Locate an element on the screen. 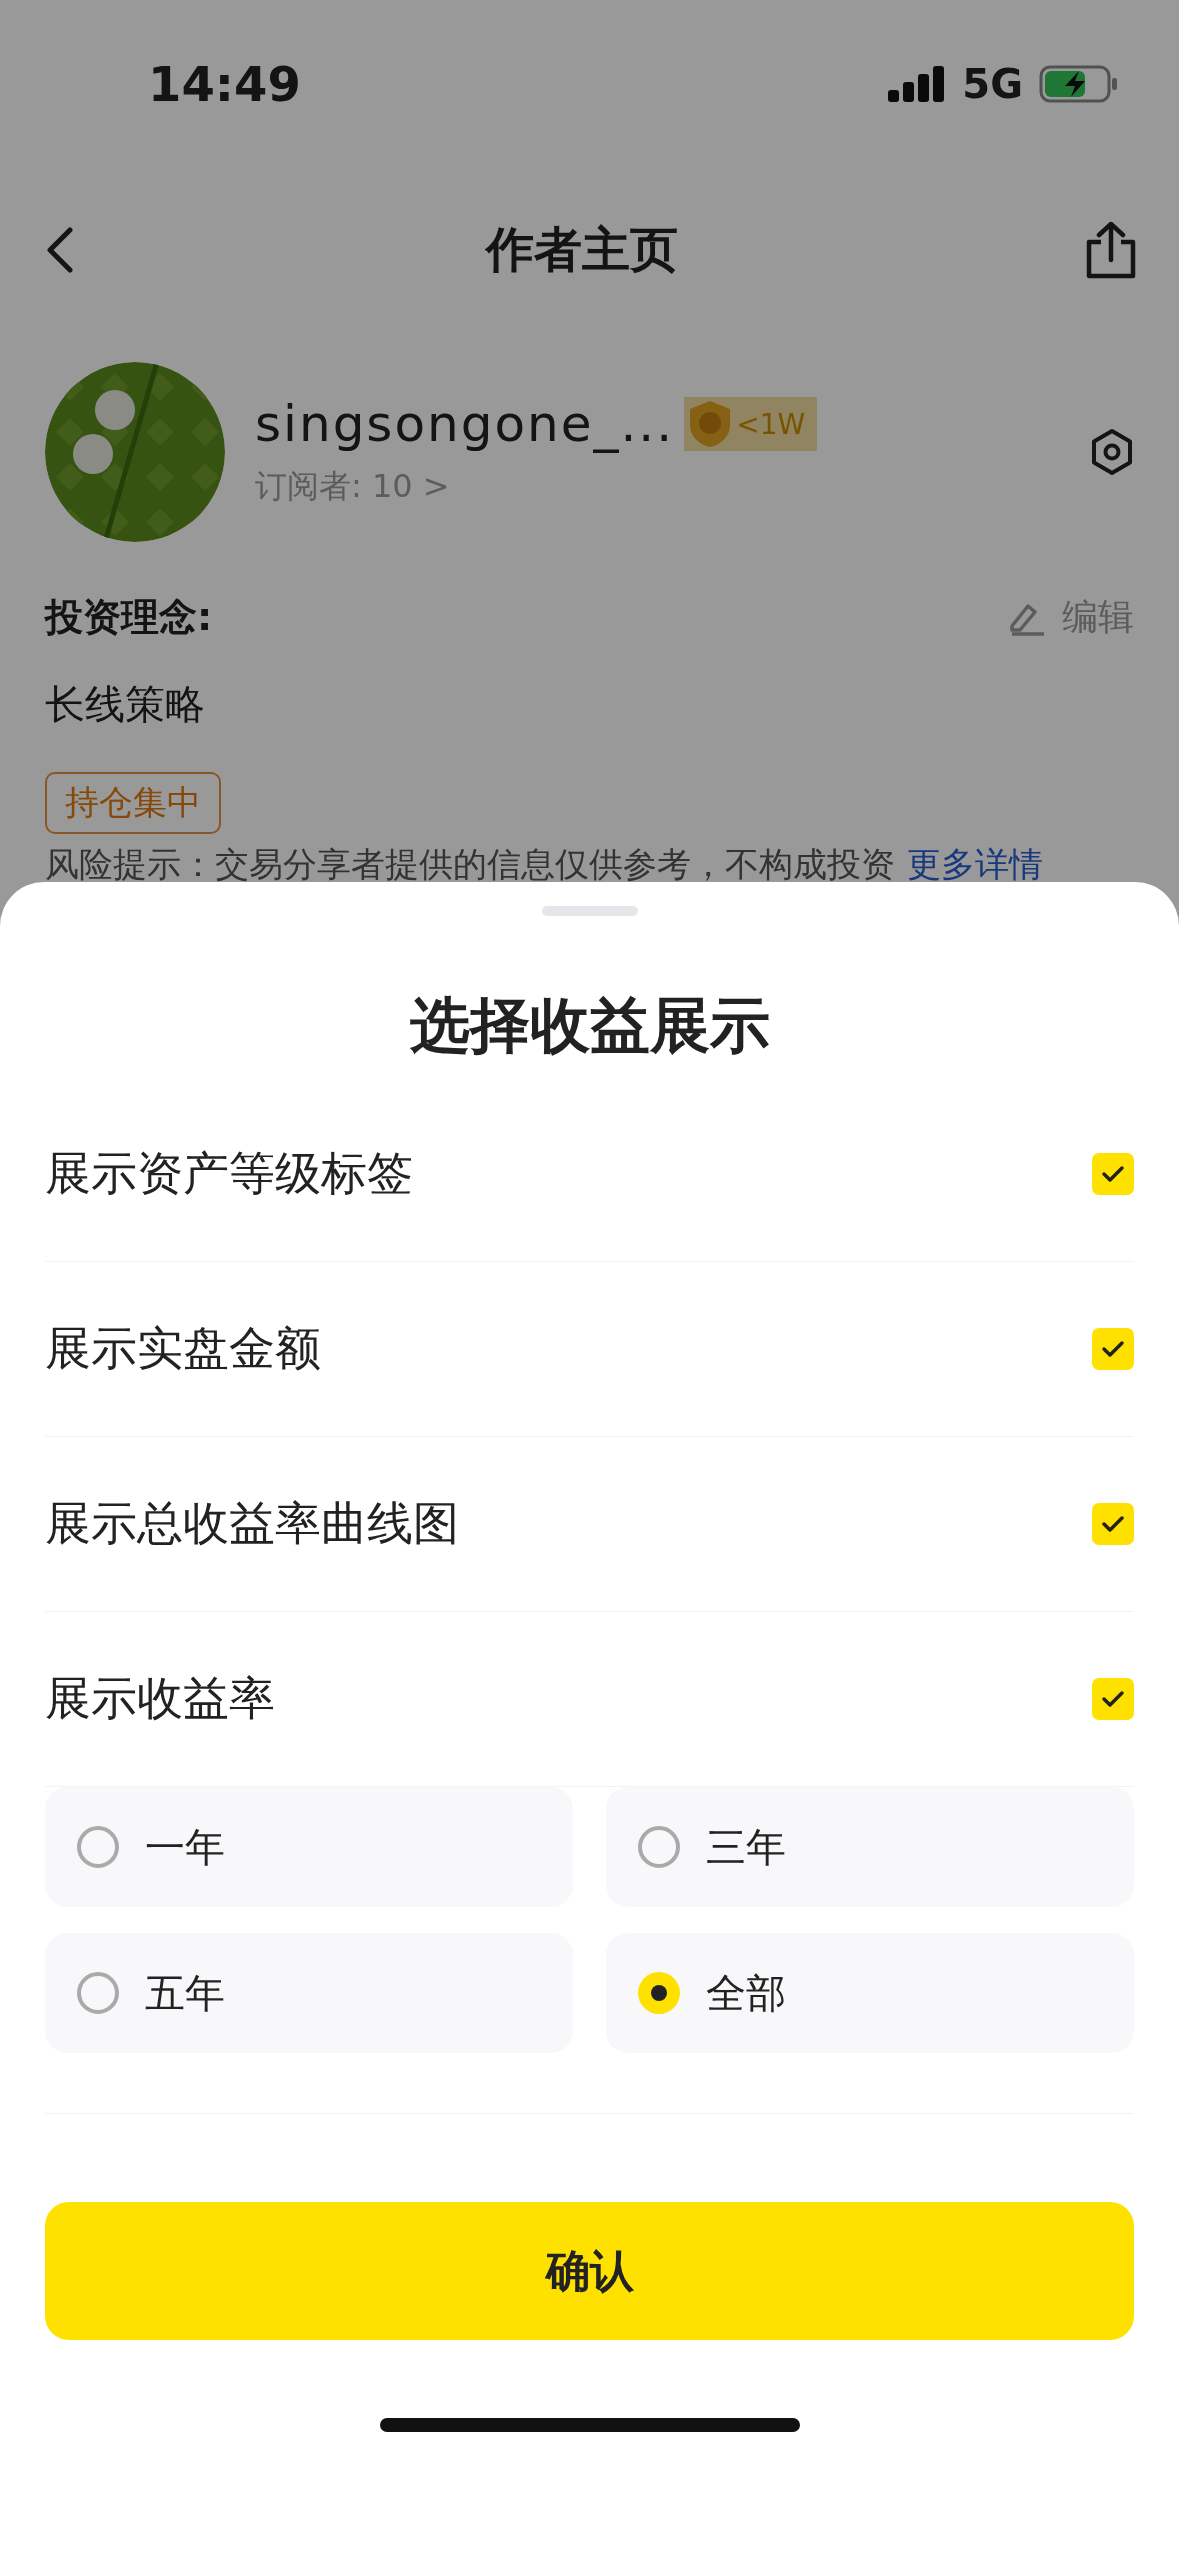 The height and width of the screenshot is (2556, 1179). option-label: 展示收益率 is located at coordinates (160, 1698).